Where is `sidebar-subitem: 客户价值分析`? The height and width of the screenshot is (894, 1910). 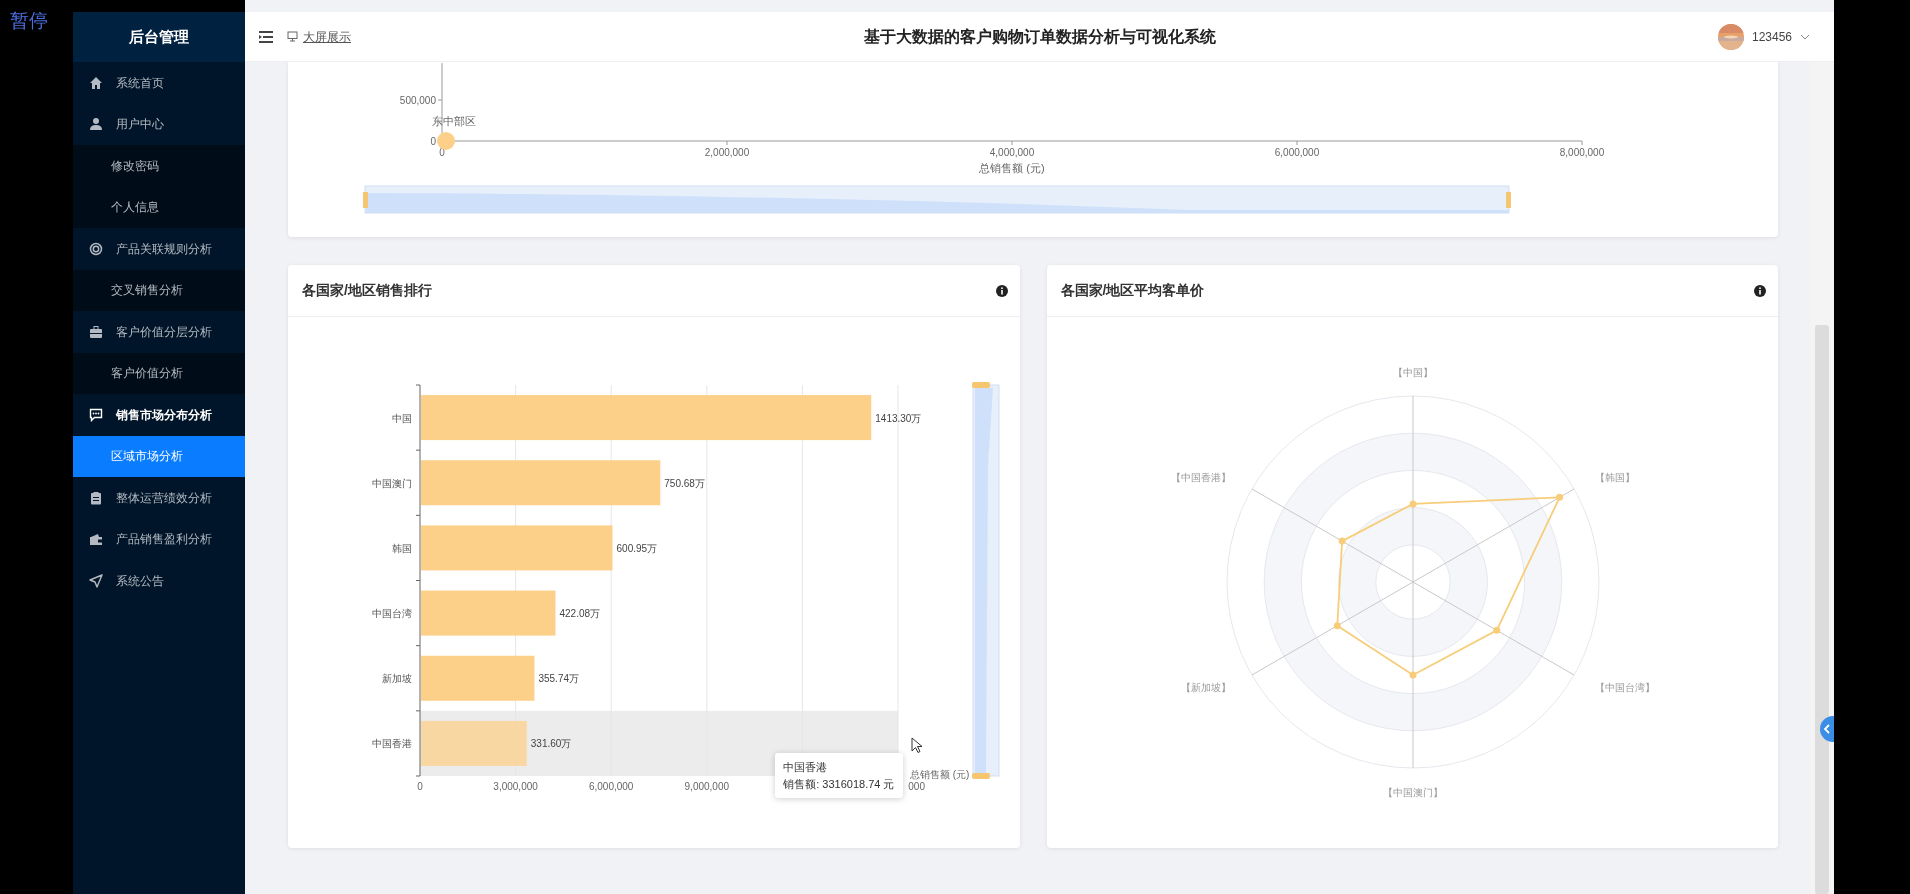
sidebar-subitem: 客户价值分析 is located at coordinates (159, 373).